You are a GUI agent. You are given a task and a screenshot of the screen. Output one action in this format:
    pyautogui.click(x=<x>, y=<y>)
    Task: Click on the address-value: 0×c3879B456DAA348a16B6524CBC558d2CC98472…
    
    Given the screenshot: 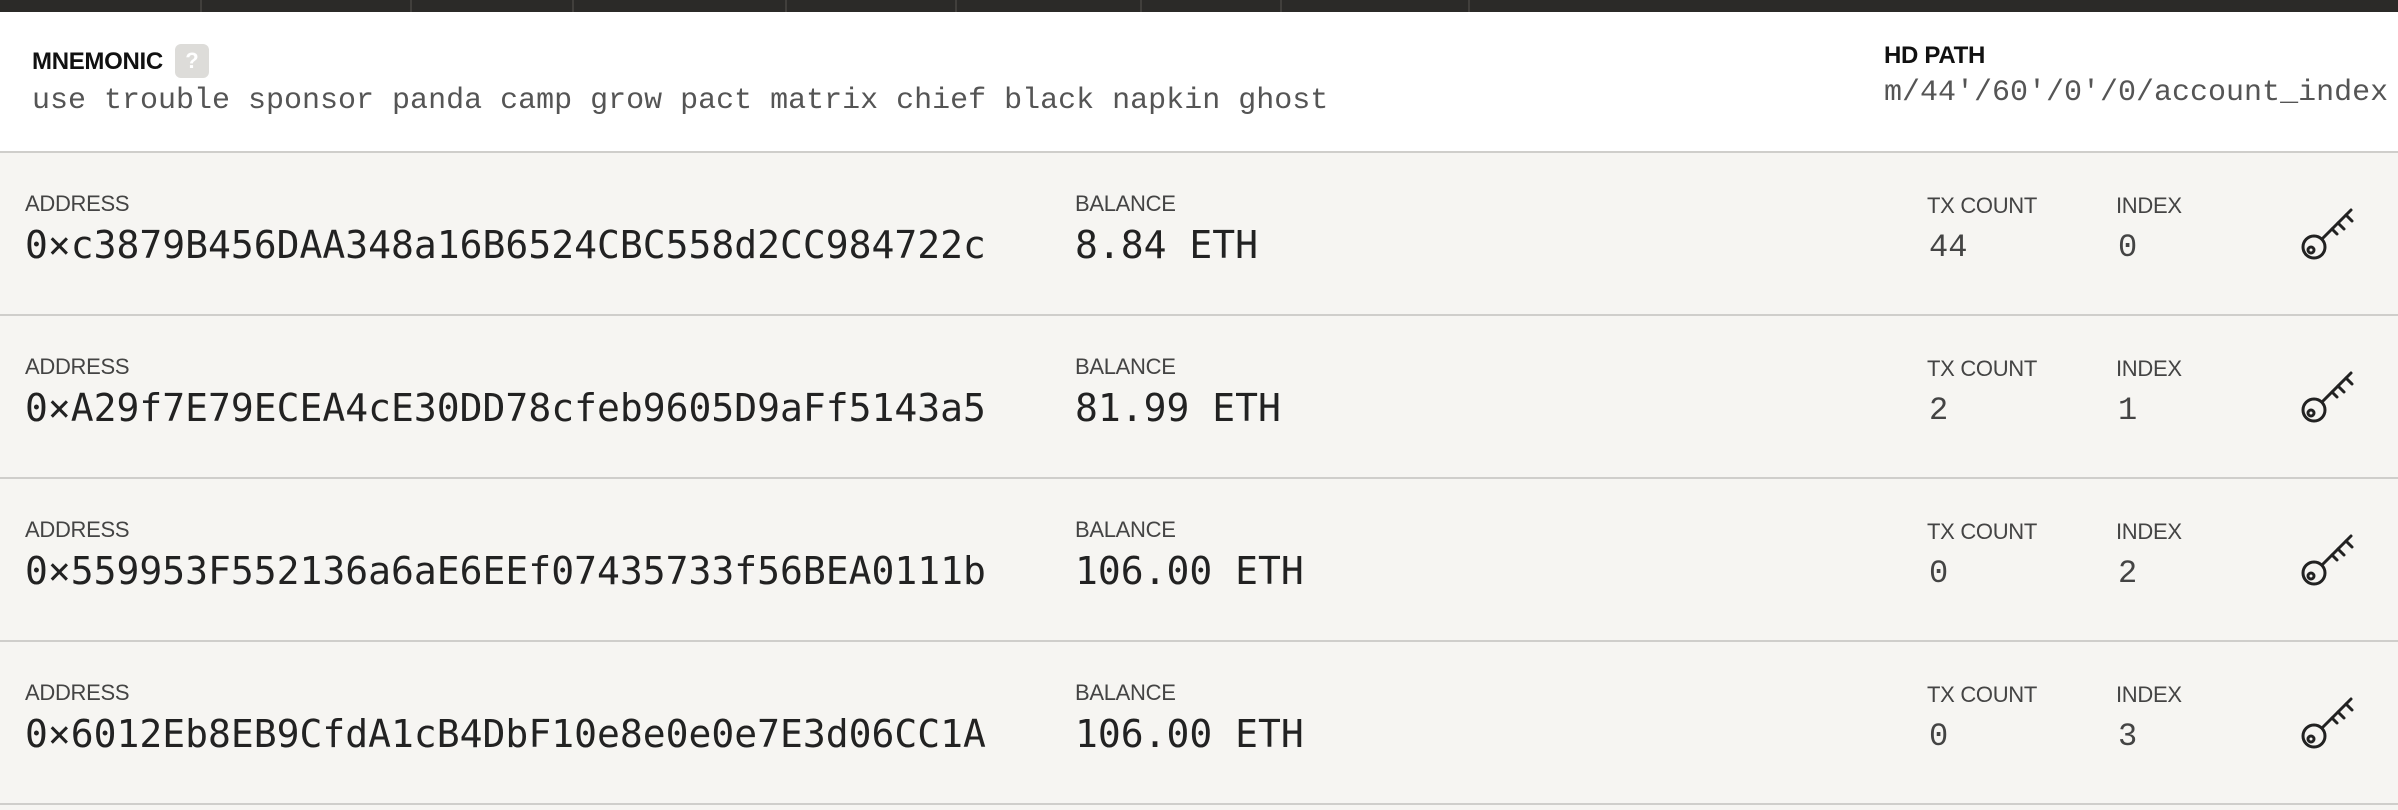 What is the action you would take?
    pyautogui.click(x=505, y=245)
    